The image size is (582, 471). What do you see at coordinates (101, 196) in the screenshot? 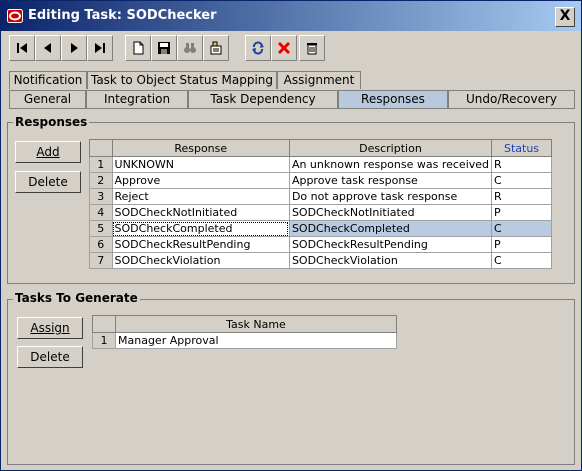
I see `row-number: 3` at bounding box center [101, 196].